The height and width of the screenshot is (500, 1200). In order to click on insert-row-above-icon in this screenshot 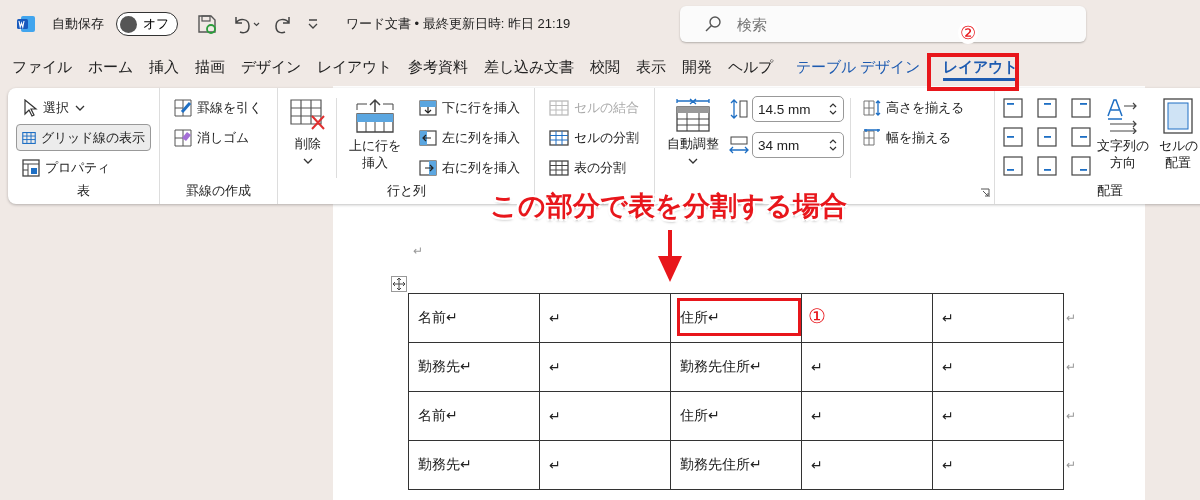, I will do `click(374, 116)`.